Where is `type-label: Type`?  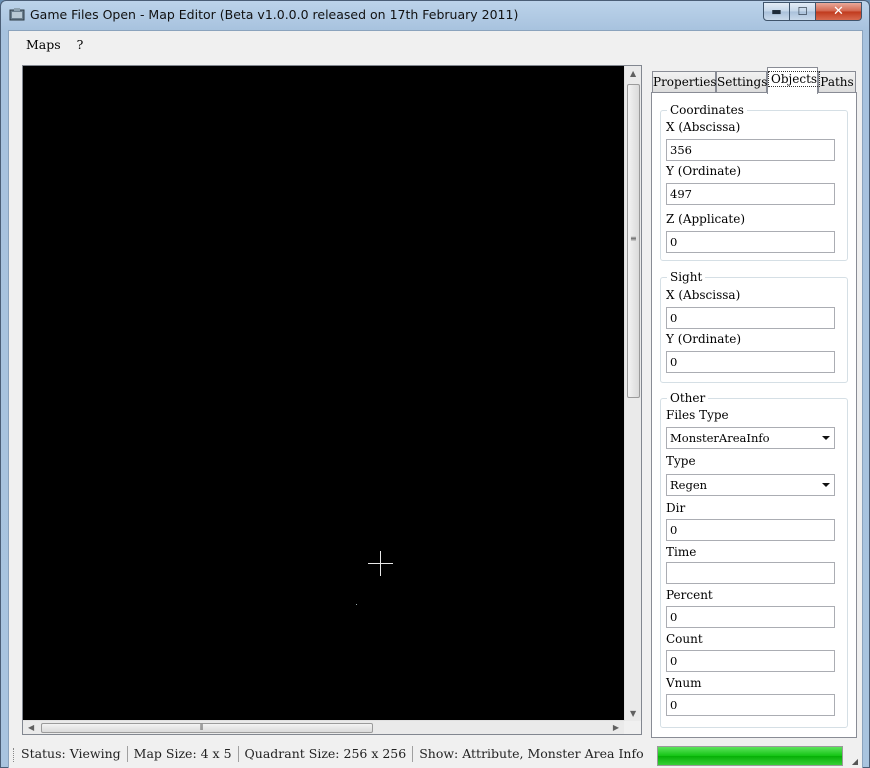
type-label: Type is located at coordinates (681, 461).